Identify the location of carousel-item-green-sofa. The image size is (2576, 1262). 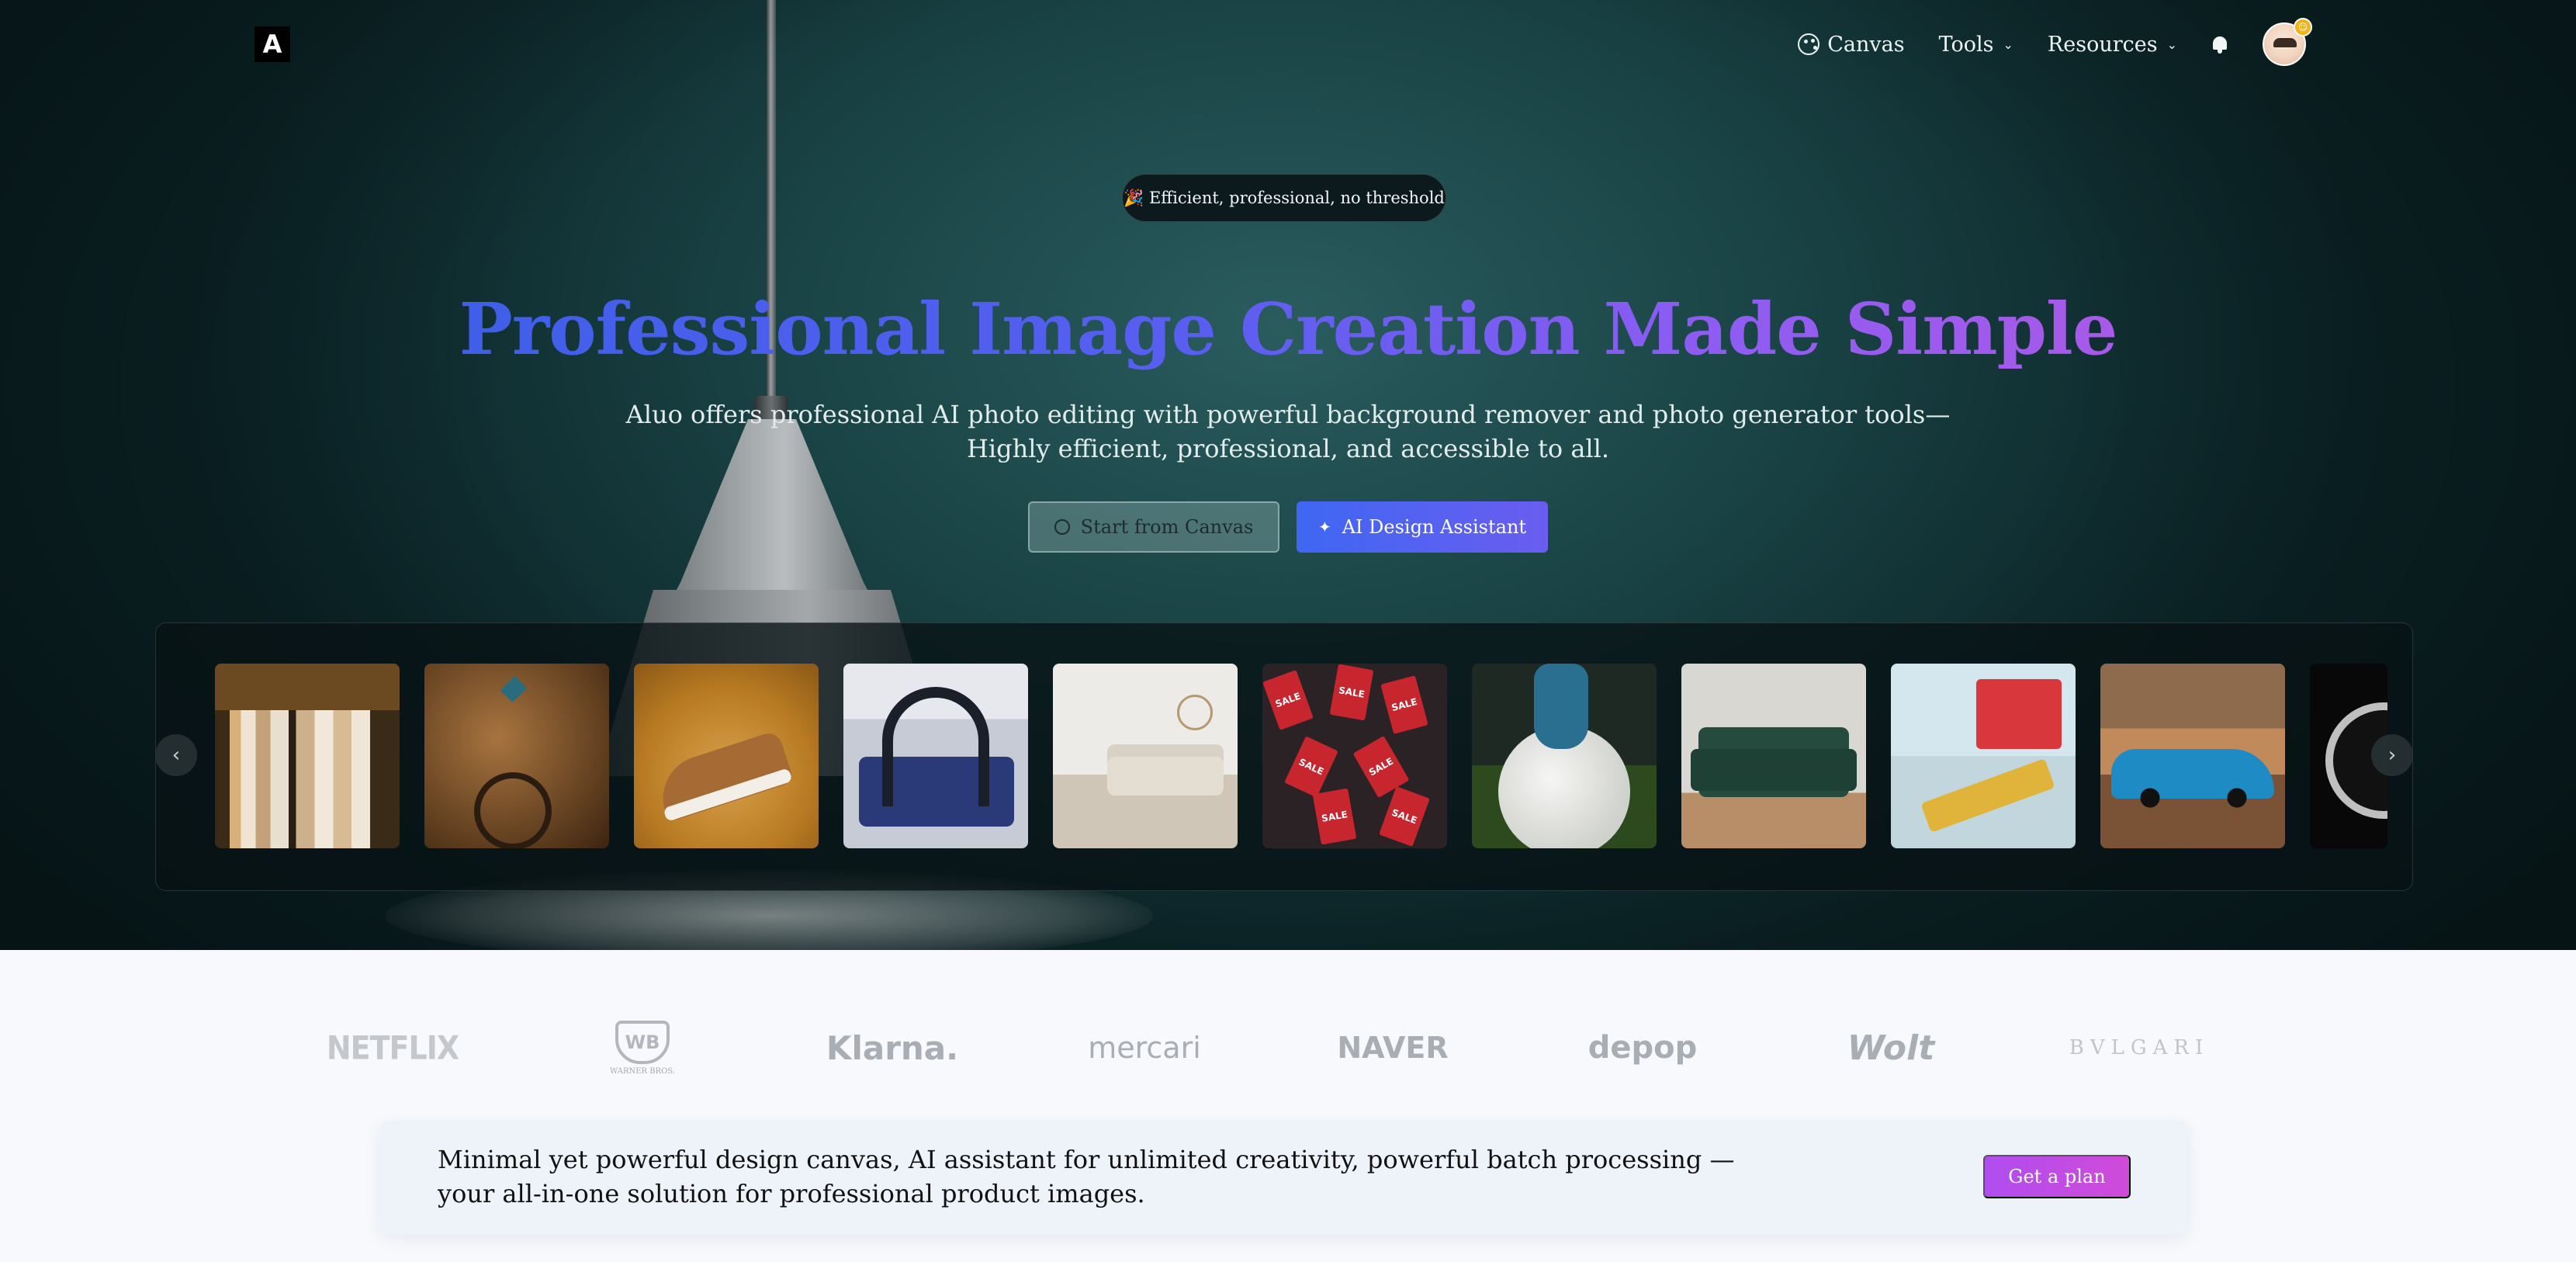
(1773, 756).